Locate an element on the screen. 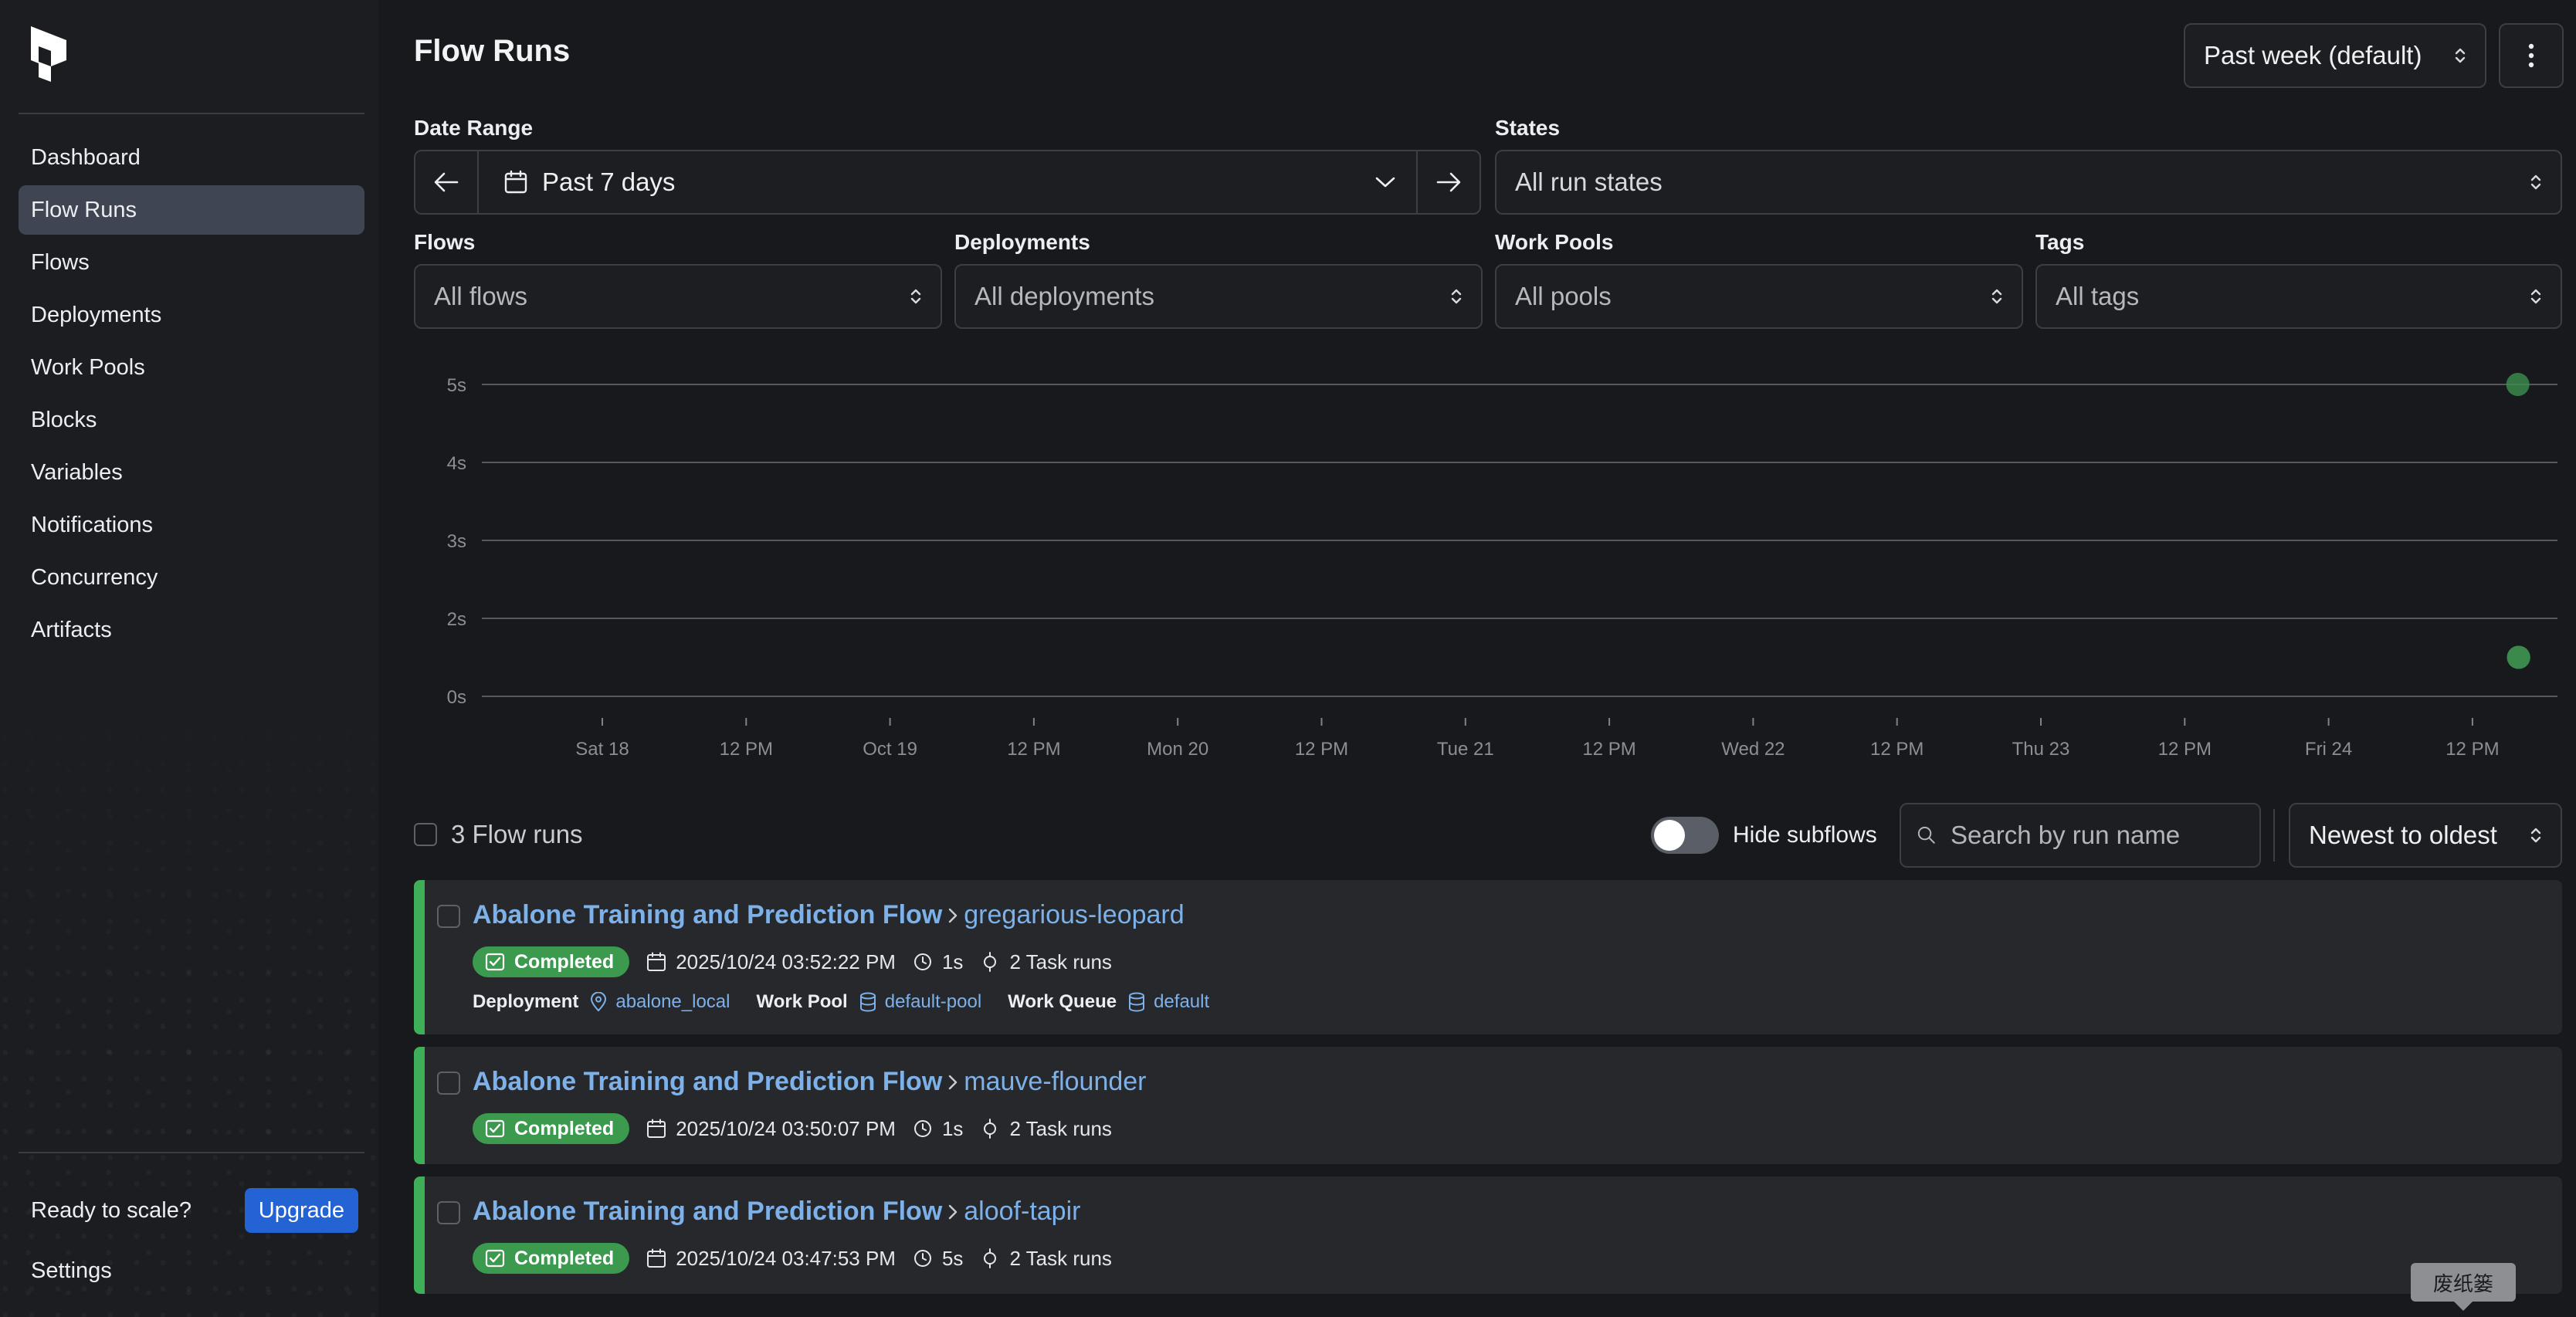  y-tick-label: 5s is located at coordinates (456, 385).